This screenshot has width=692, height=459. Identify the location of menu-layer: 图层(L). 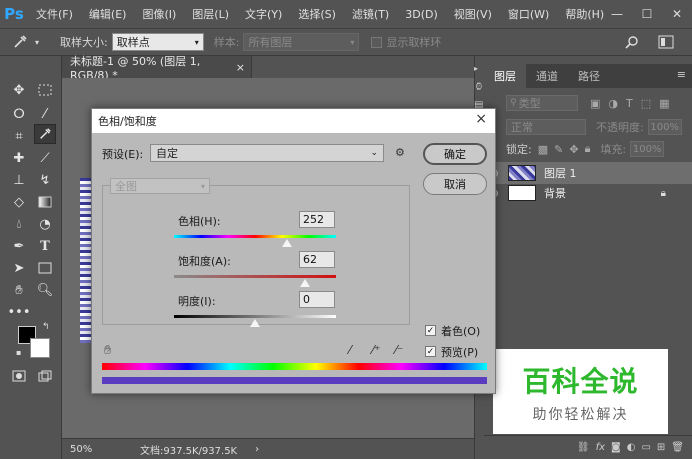
(210, 14).